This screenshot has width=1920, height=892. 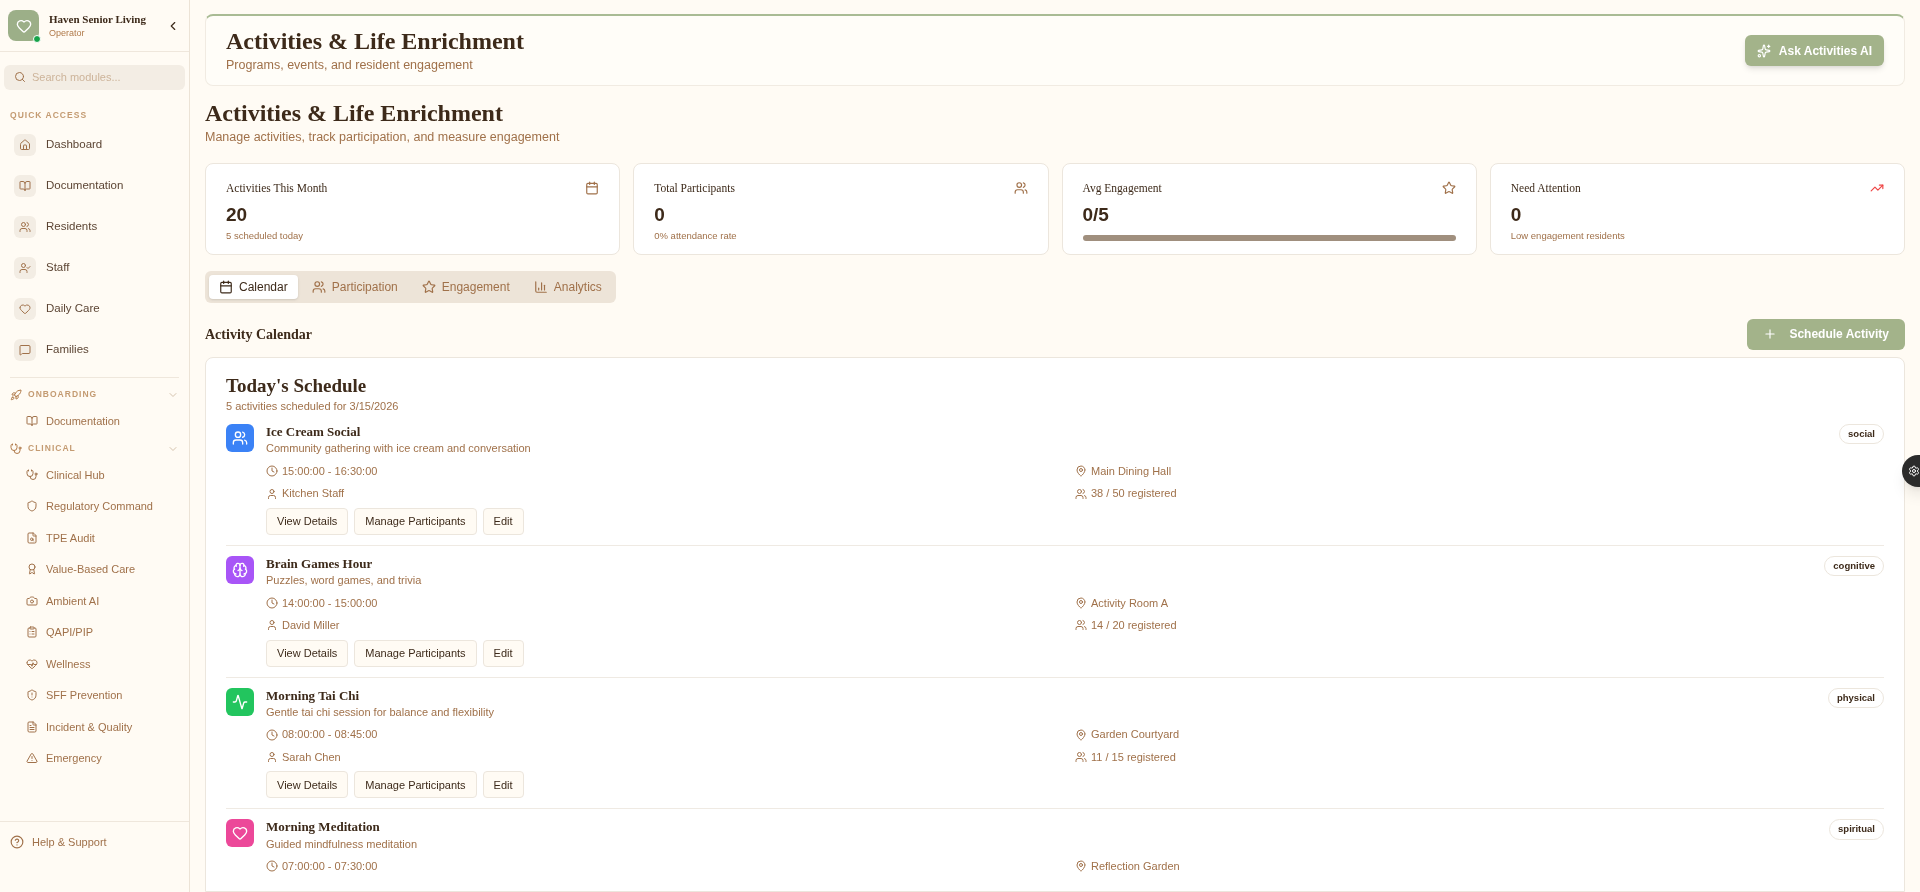 What do you see at coordinates (350, 66) in the screenshot?
I see `header-subtitle: Programs, events, and resident engagement` at bounding box center [350, 66].